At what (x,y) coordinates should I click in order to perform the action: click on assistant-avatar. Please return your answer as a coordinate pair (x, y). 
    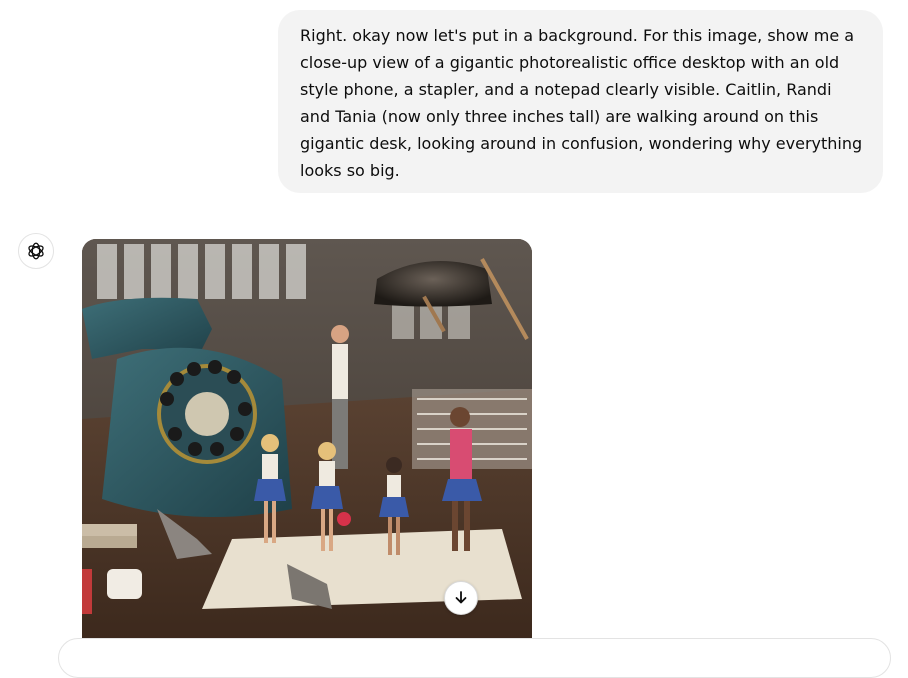
    Looking at the image, I should click on (36, 251).